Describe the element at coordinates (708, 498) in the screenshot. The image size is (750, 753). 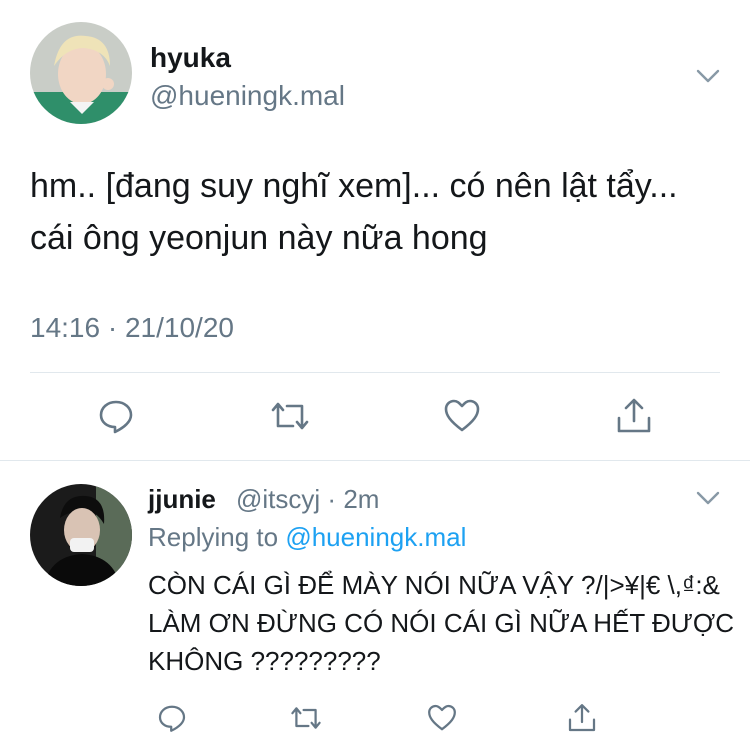
I see `reply-chevron-down-icon` at that location.